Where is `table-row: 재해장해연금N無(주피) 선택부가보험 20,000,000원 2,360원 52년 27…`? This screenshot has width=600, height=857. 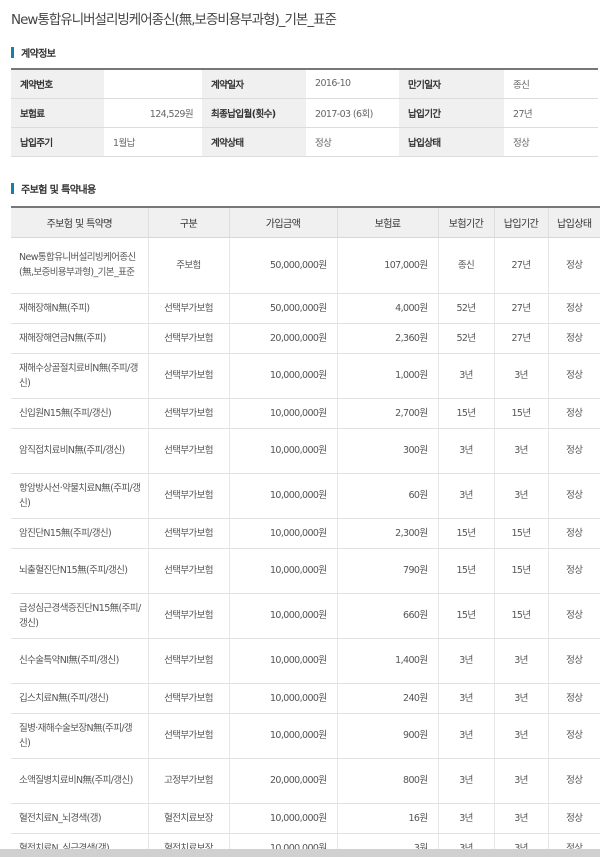
table-row: 재해장해연금N無(주피) 선택부가보험 20,000,000원 2,360원 52년 27… is located at coordinates (305, 338).